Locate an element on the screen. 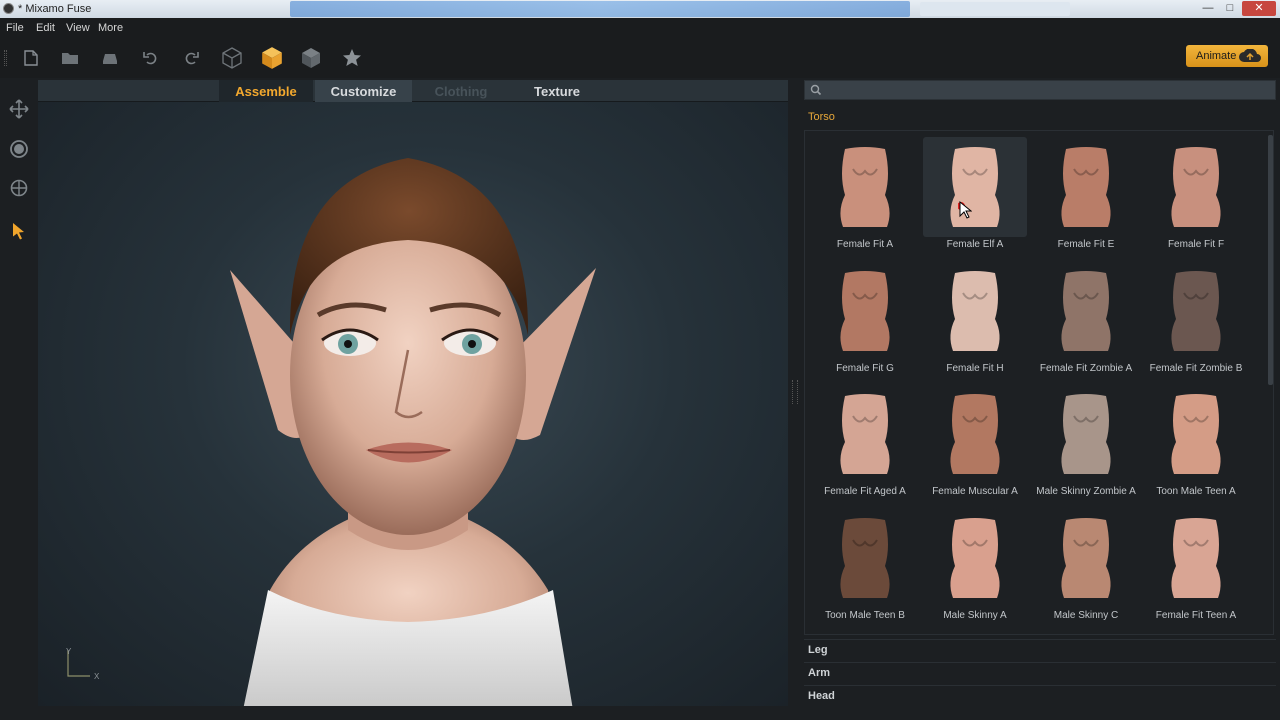  wireframe-cube-icon is located at coordinates (232, 58).